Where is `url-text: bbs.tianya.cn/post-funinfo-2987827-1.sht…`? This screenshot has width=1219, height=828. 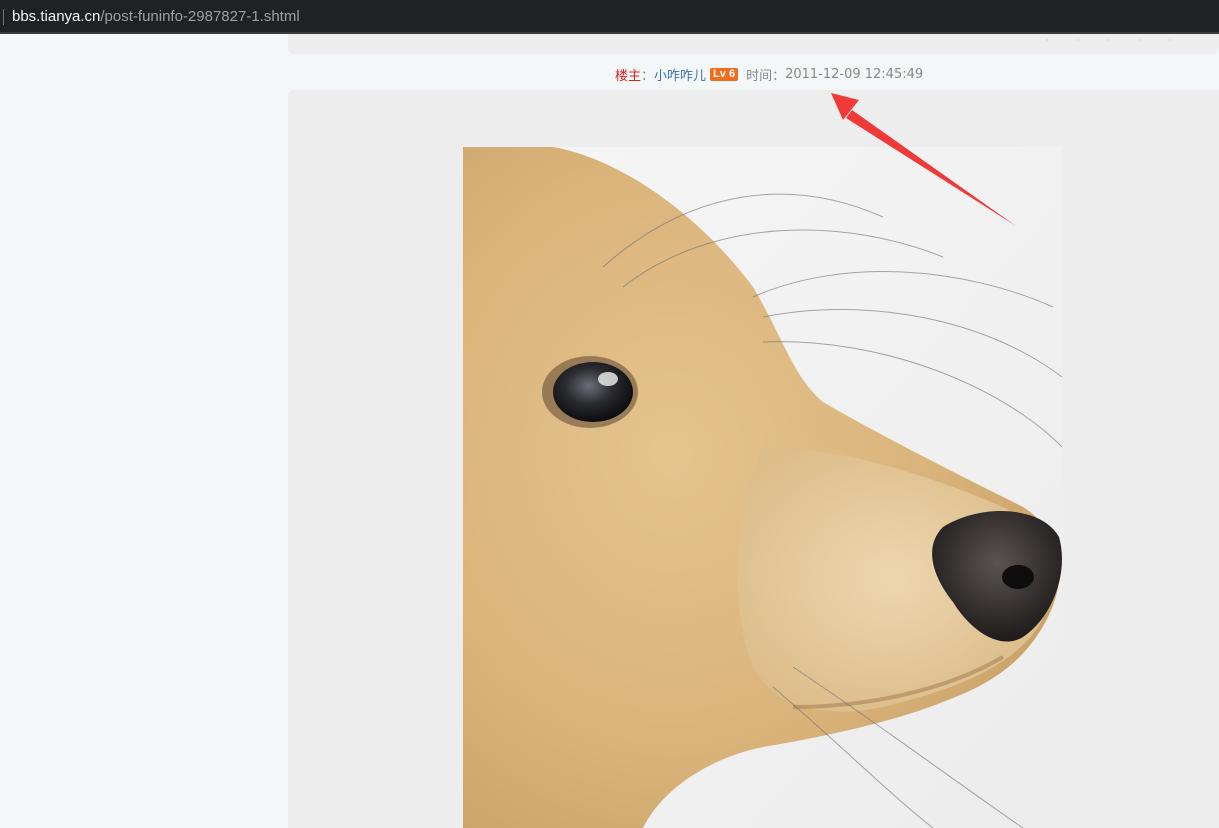 url-text: bbs.tianya.cn/post-funinfo-2987827-1.sht… is located at coordinates (156, 16).